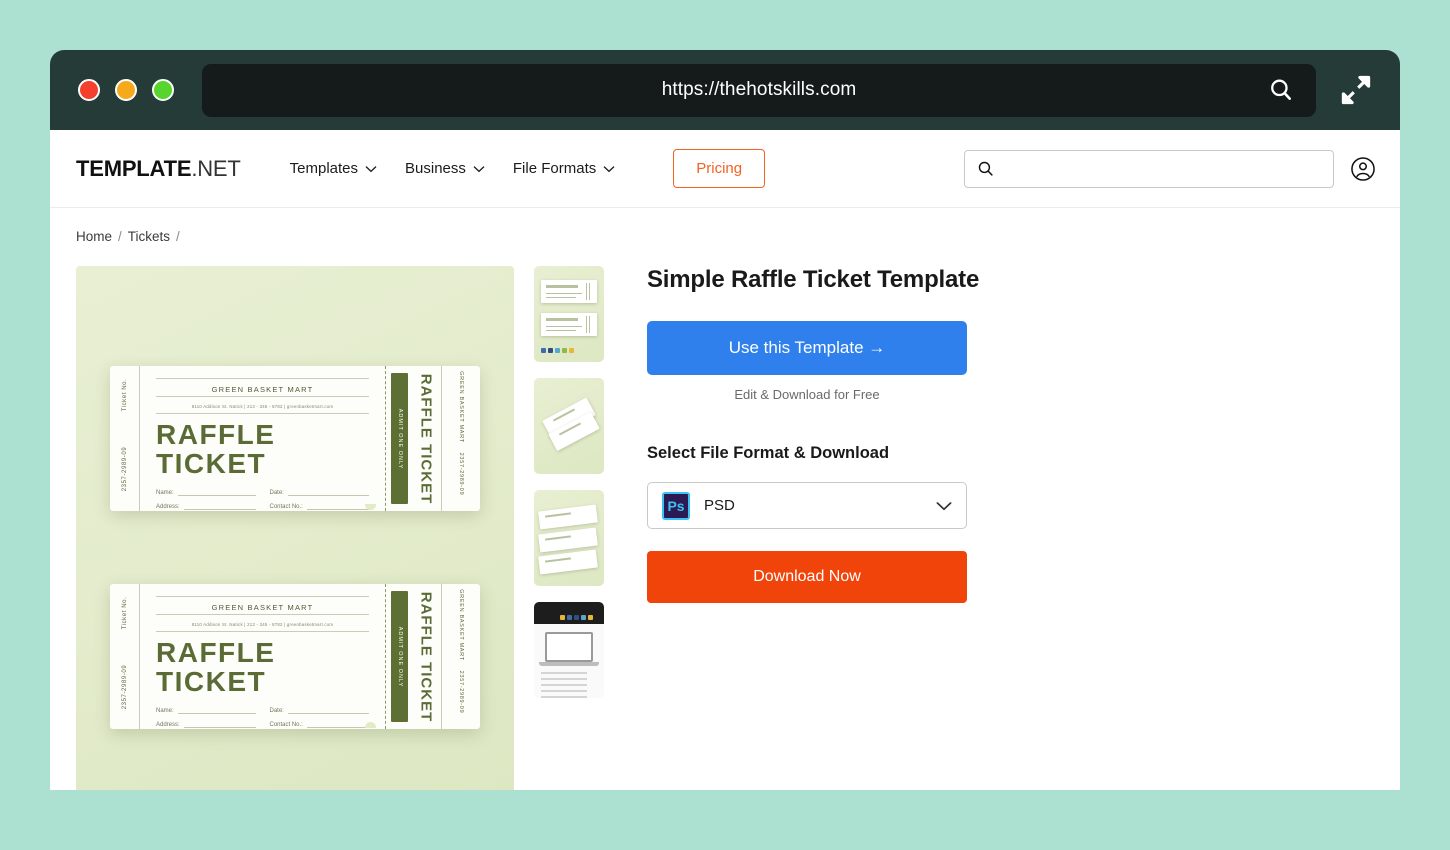  Describe the element at coordinates (165, 710) in the screenshot. I see `field-label-name: Name:` at that location.